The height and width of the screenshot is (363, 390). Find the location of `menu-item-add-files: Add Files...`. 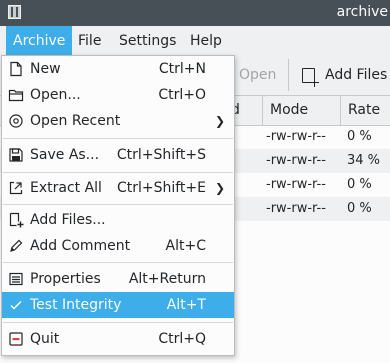

menu-item-add-files: Add Files... is located at coordinates (118, 220).